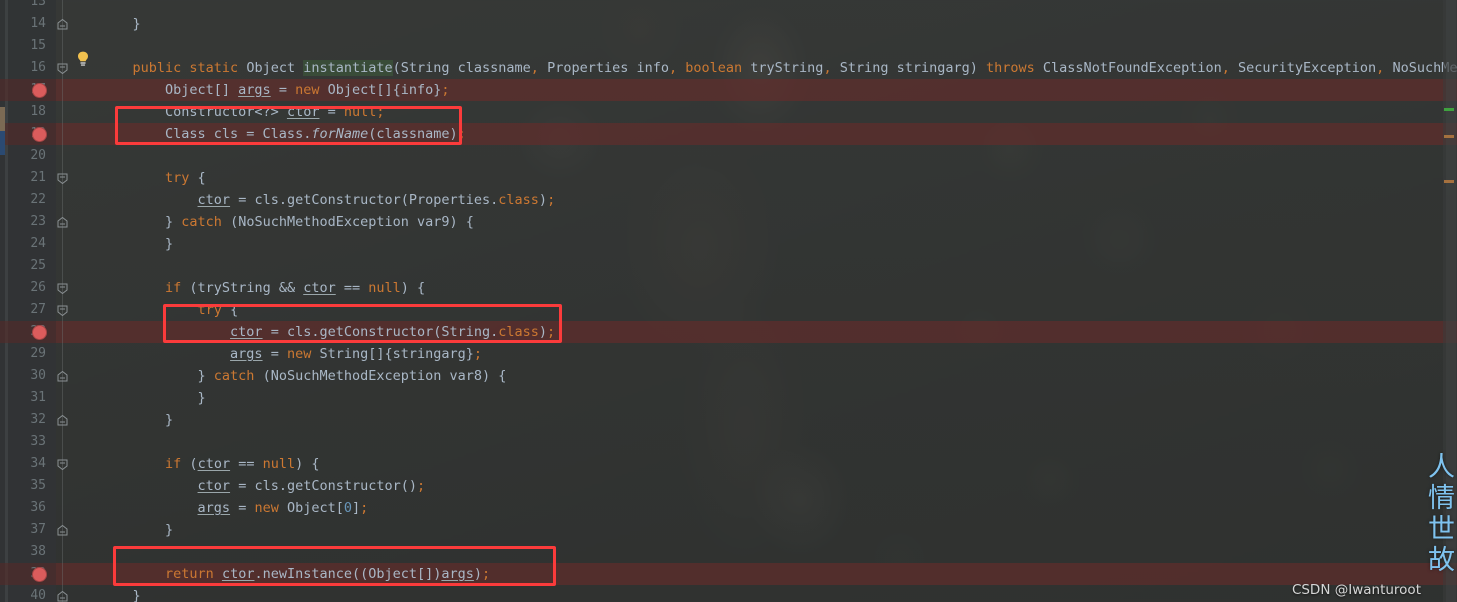  Describe the element at coordinates (348, 574) in the screenshot. I see `code-token: .newInstance((Object[])` at that location.